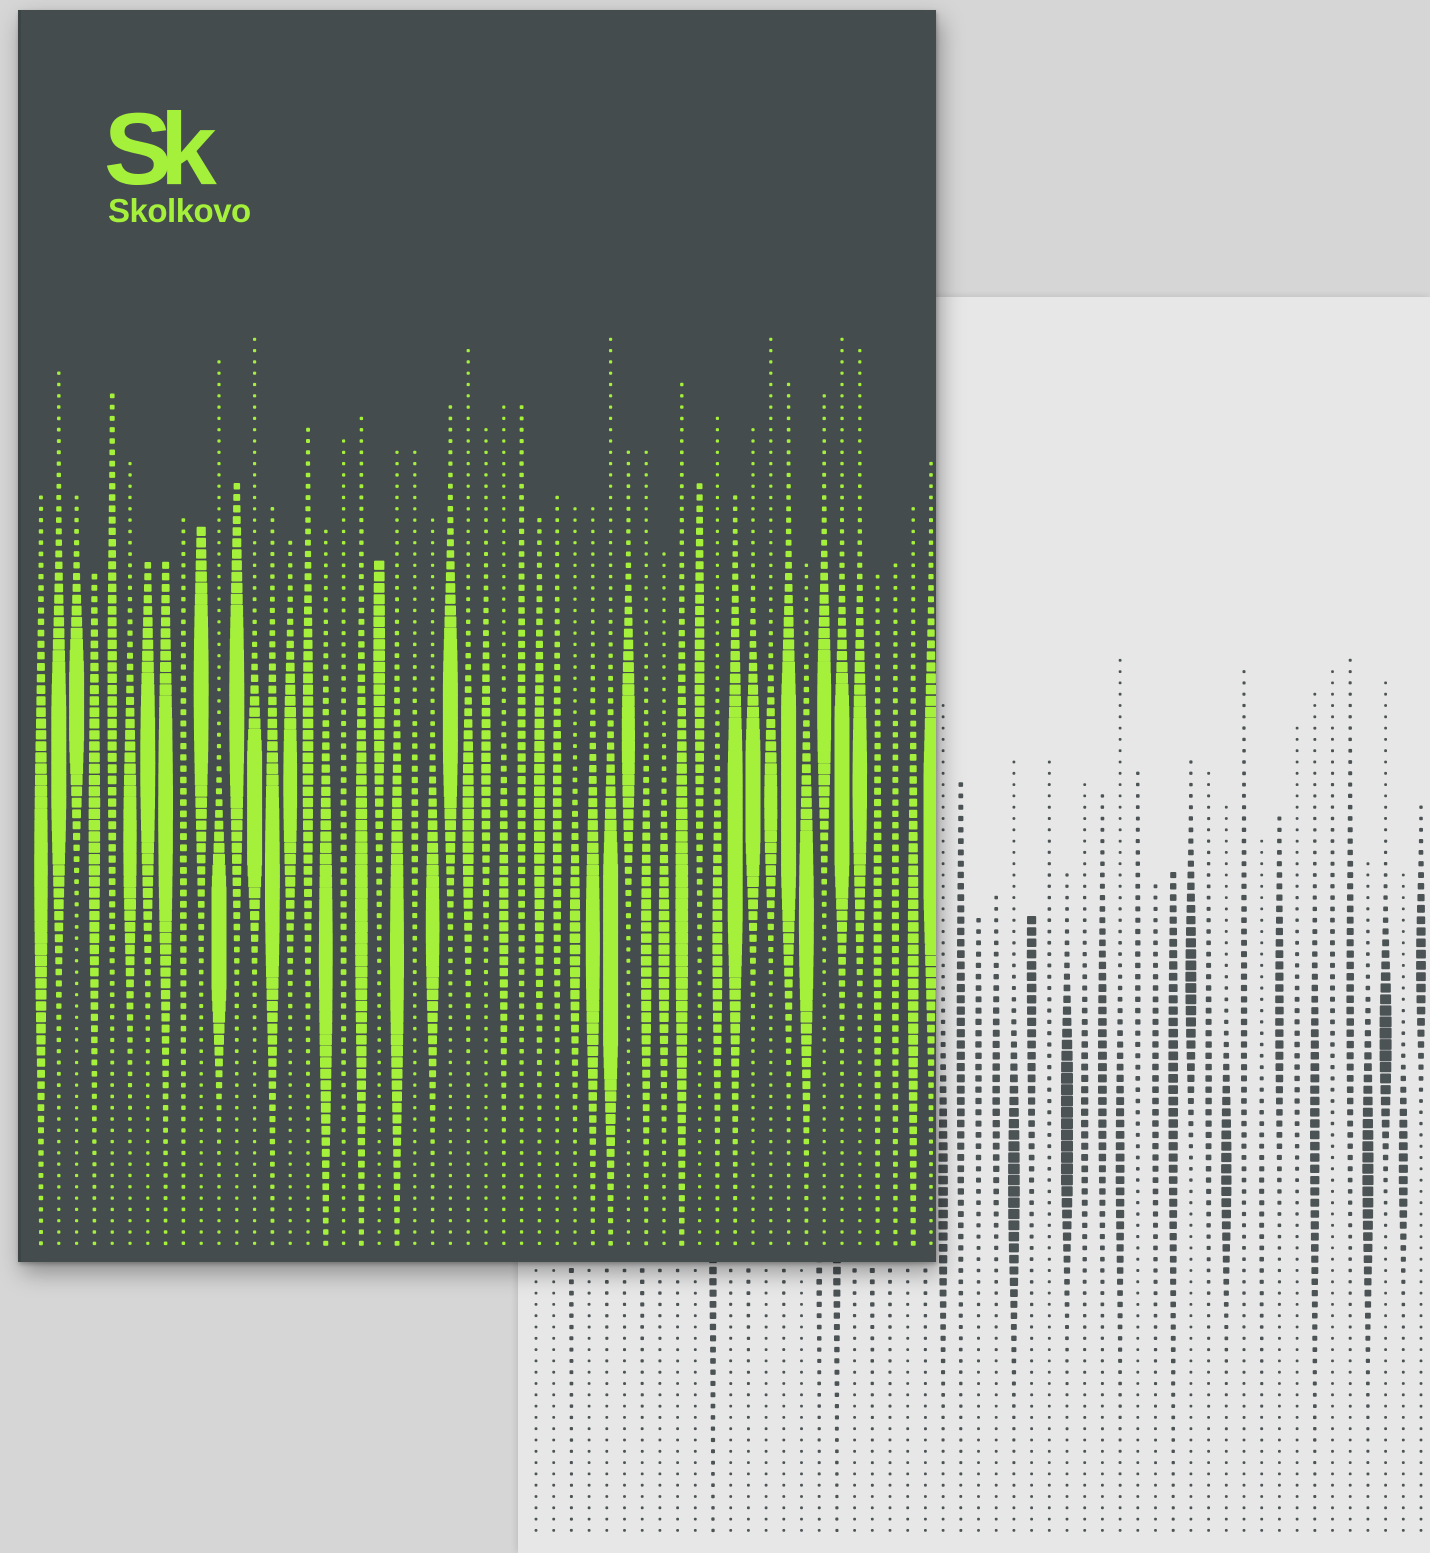 The image size is (1430, 1553). Describe the element at coordinates (161, 147) in the screenshot. I see `logo-mark-text: Sk` at that location.